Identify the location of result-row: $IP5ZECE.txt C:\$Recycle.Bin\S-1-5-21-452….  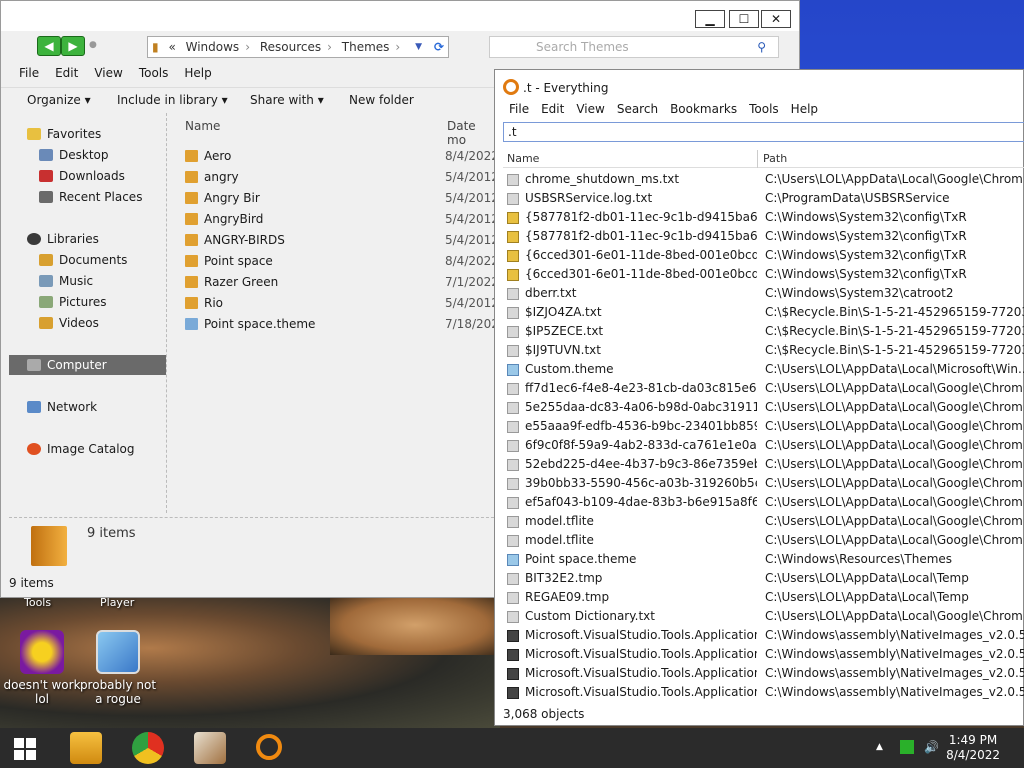
(763, 331).